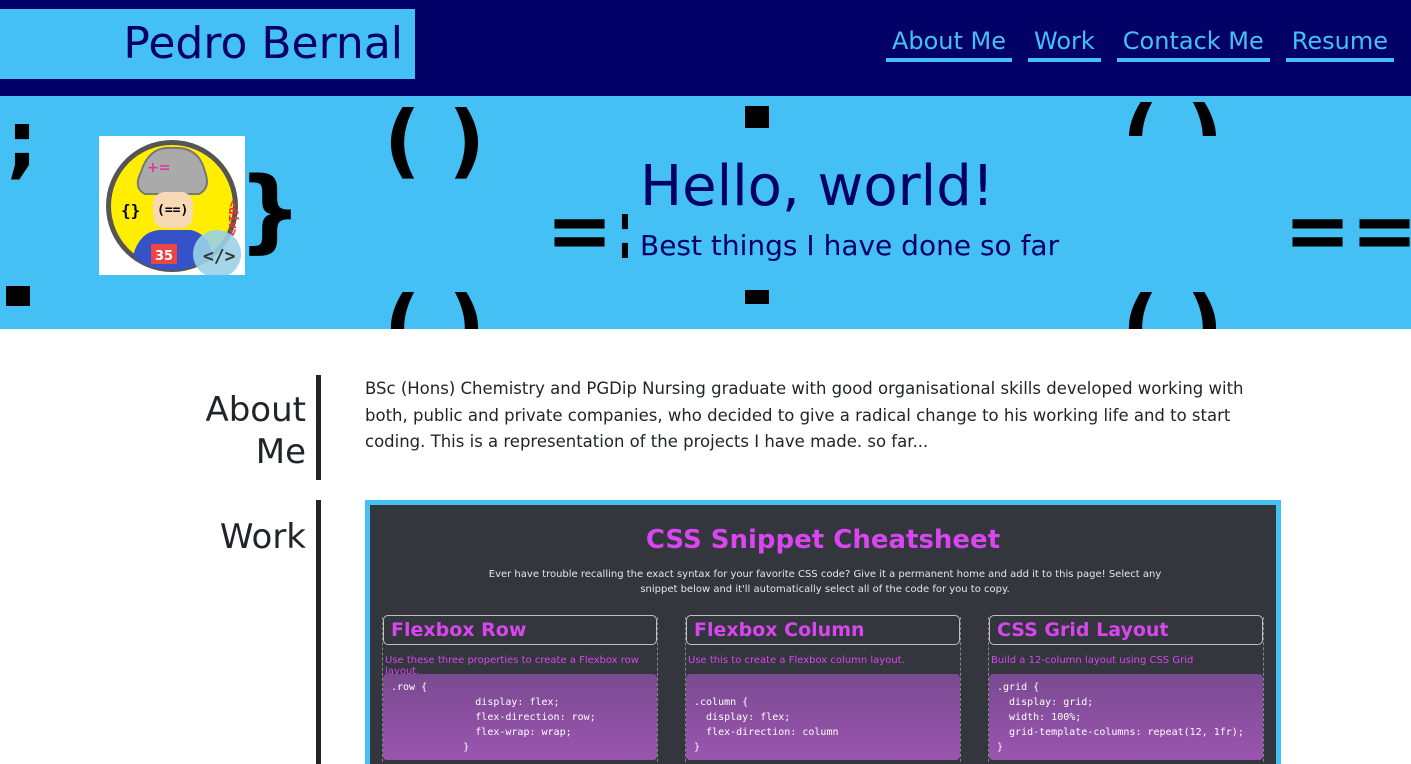 This screenshot has width=1411, height=764. I want to click on nav-work: Work, so click(1064, 43).